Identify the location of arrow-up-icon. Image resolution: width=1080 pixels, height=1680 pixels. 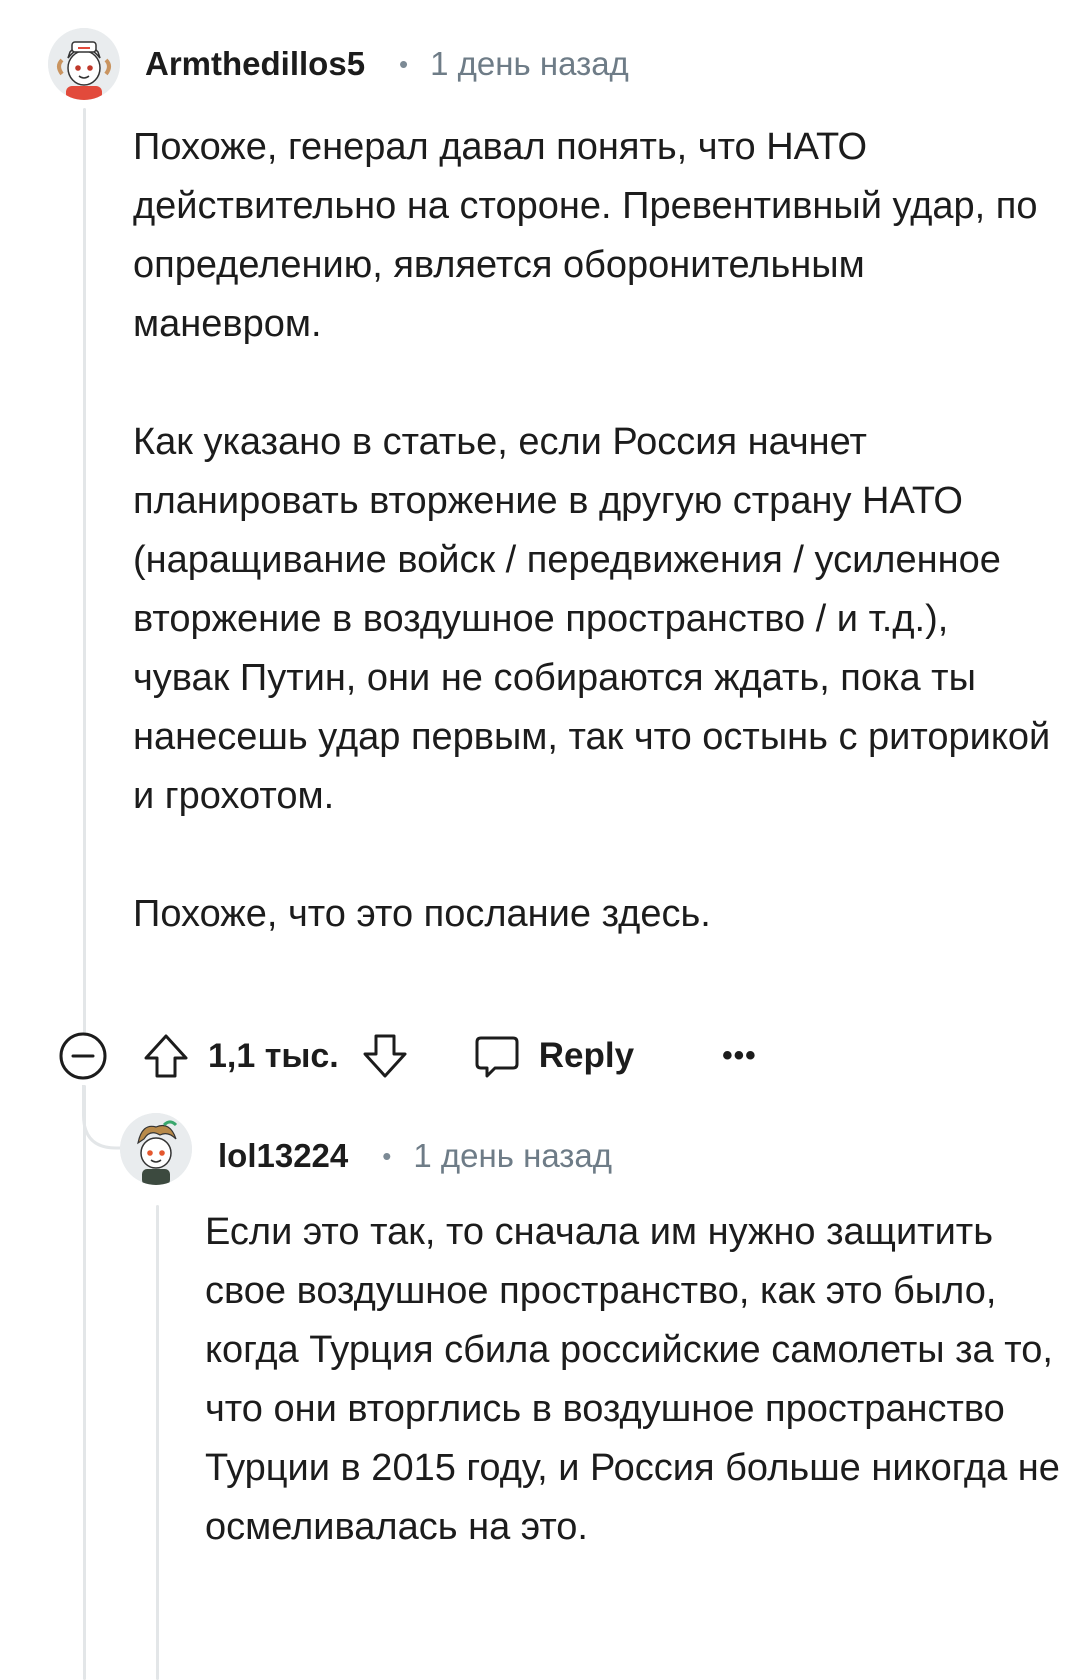
(166, 1056).